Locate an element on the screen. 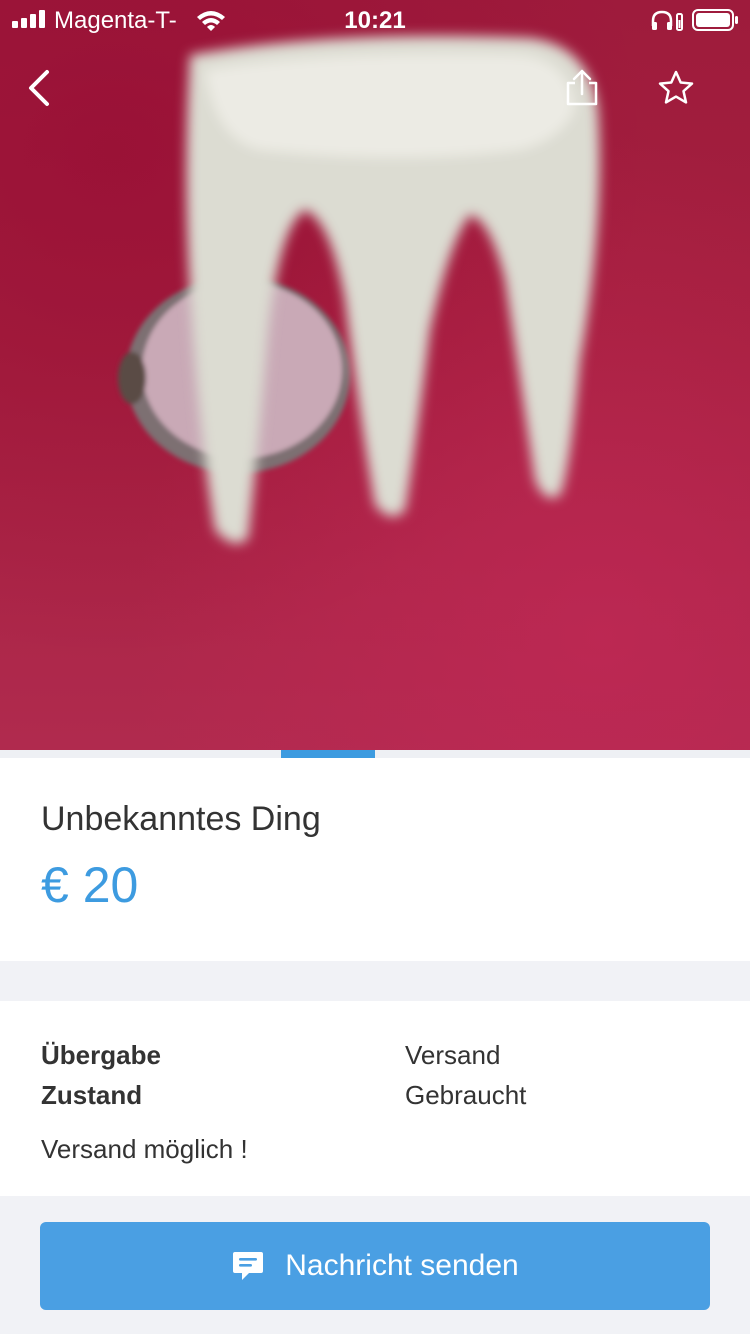 The image size is (750, 1334). favorite-button is located at coordinates (676, 88).